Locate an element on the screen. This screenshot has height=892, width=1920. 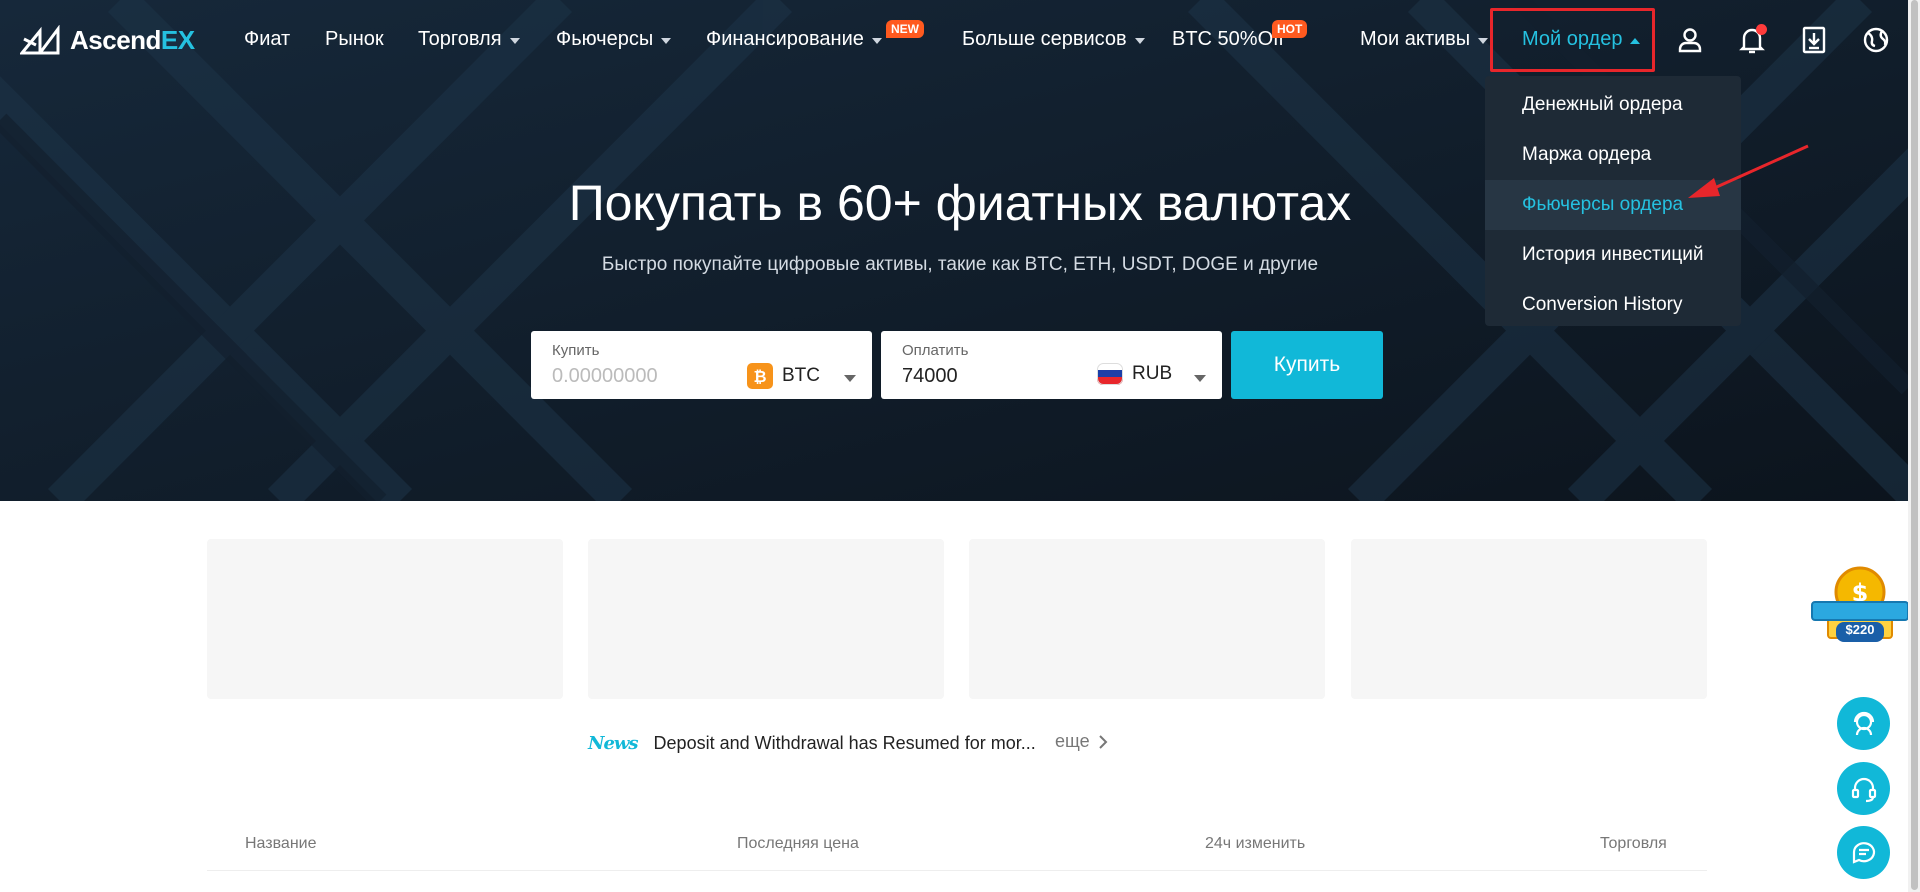
nav-more-services: Больше сервисов is located at coordinates (1053, 39).